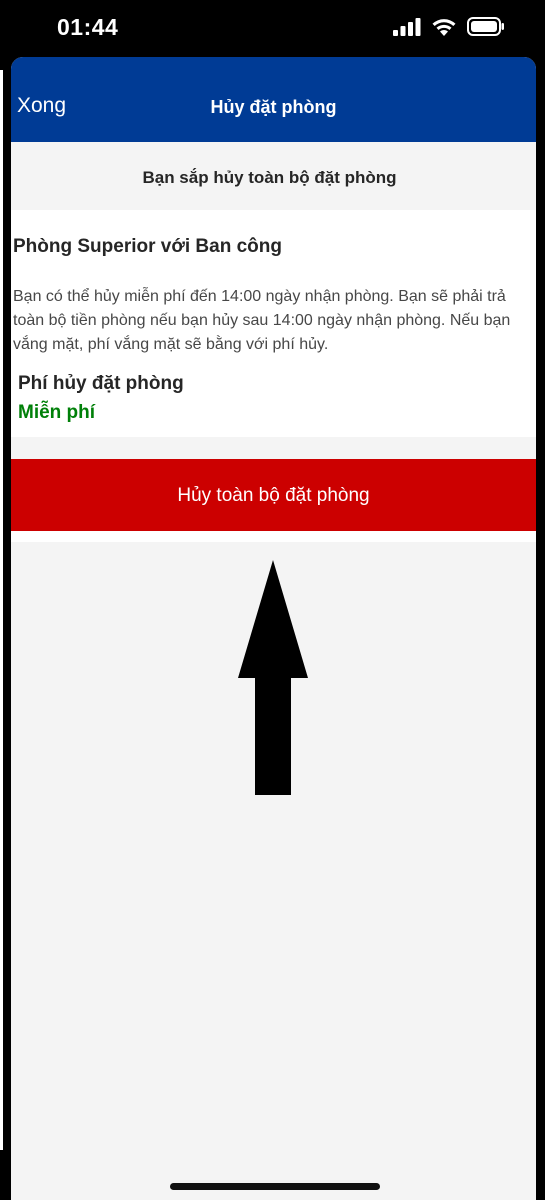 The image size is (545, 1200). Describe the element at coordinates (275, 1186) in the screenshot. I see `home-indicator` at that location.